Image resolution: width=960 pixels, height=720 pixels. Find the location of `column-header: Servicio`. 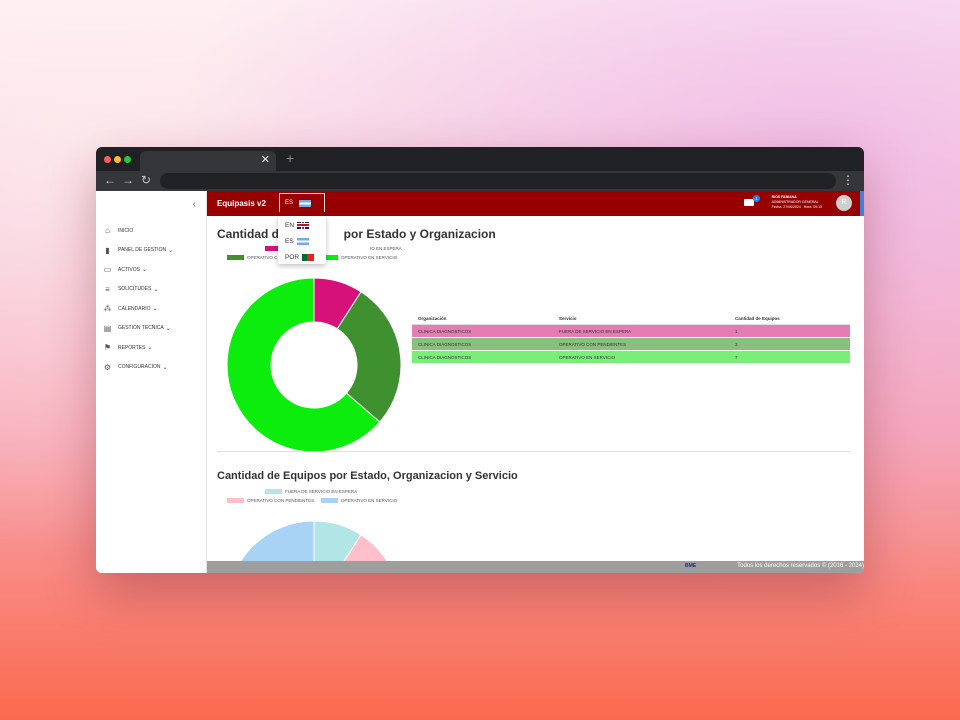

column-header: Servicio is located at coordinates (568, 318).